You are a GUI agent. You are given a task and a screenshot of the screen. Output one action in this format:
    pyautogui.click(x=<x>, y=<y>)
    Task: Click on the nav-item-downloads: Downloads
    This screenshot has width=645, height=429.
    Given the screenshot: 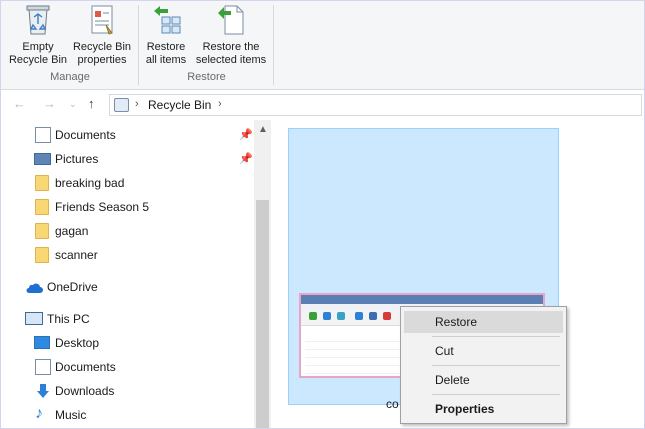 What is the action you would take?
    pyautogui.click(x=127, y=391)
    